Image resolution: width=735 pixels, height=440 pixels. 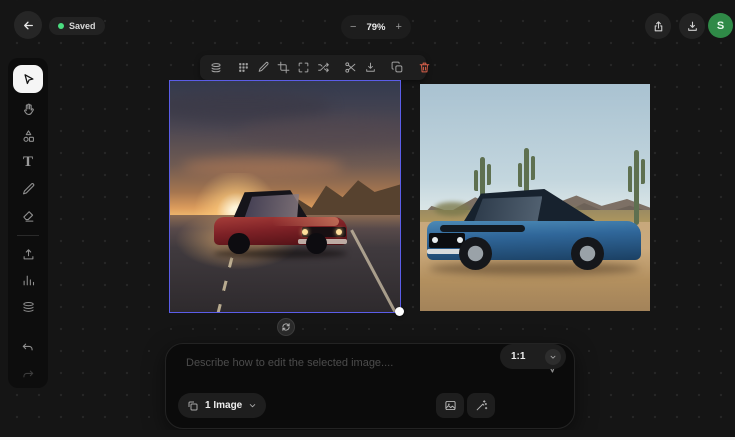 I want to click on image-count-dropdown: 1 Image, so click(x=222, y=405).